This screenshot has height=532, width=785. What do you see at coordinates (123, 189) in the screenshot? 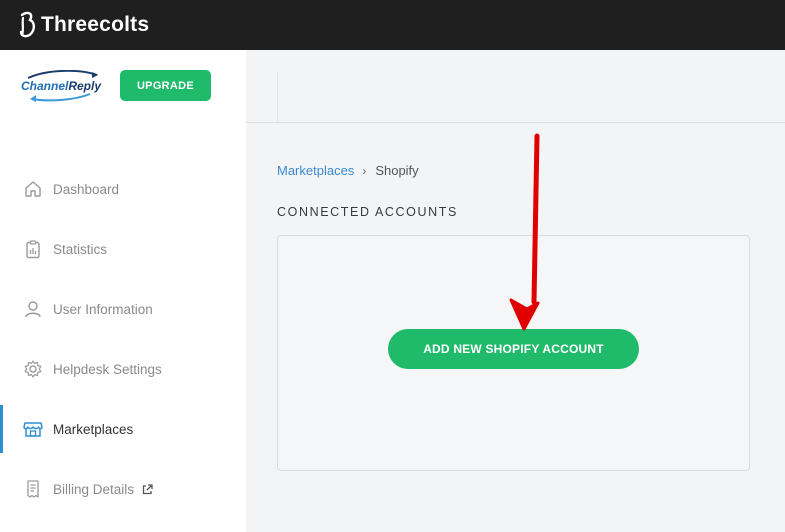
I see `sidebar-item-dashboard: Dashboard` at bounding box center [123, 189].